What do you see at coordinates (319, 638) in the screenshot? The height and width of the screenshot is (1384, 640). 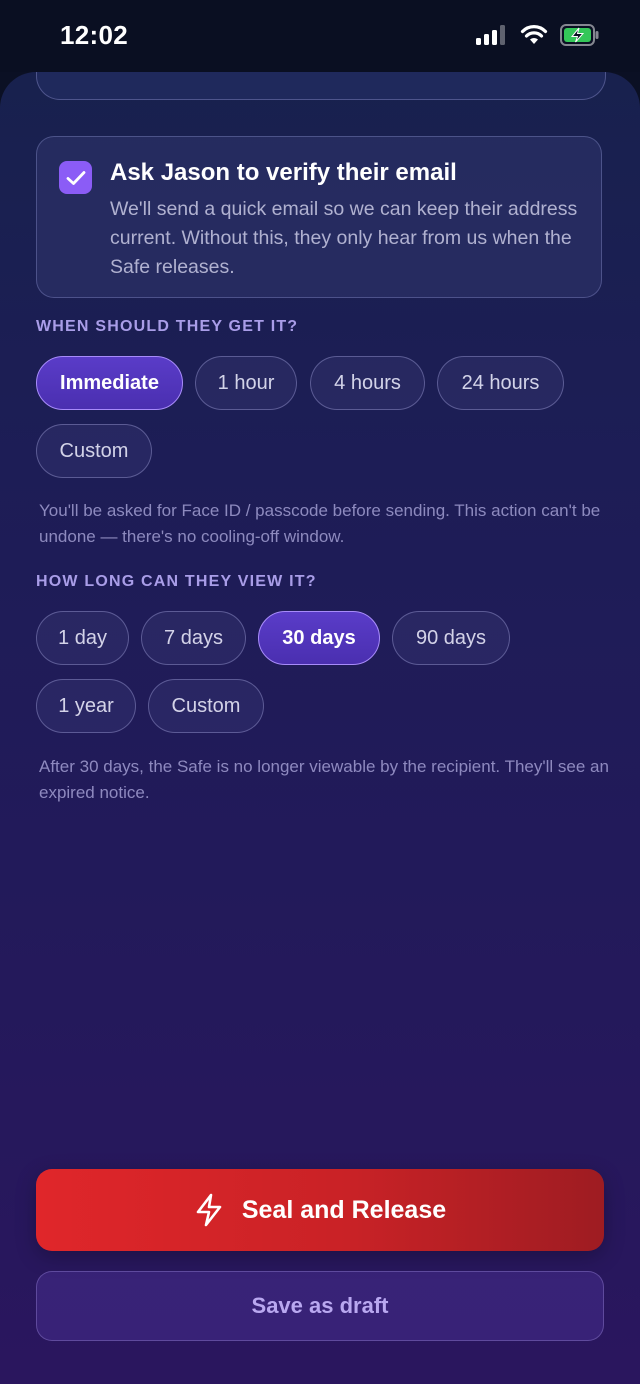 I see `viewing-option-30-days: 30 days` at bounding box center [319, 638].